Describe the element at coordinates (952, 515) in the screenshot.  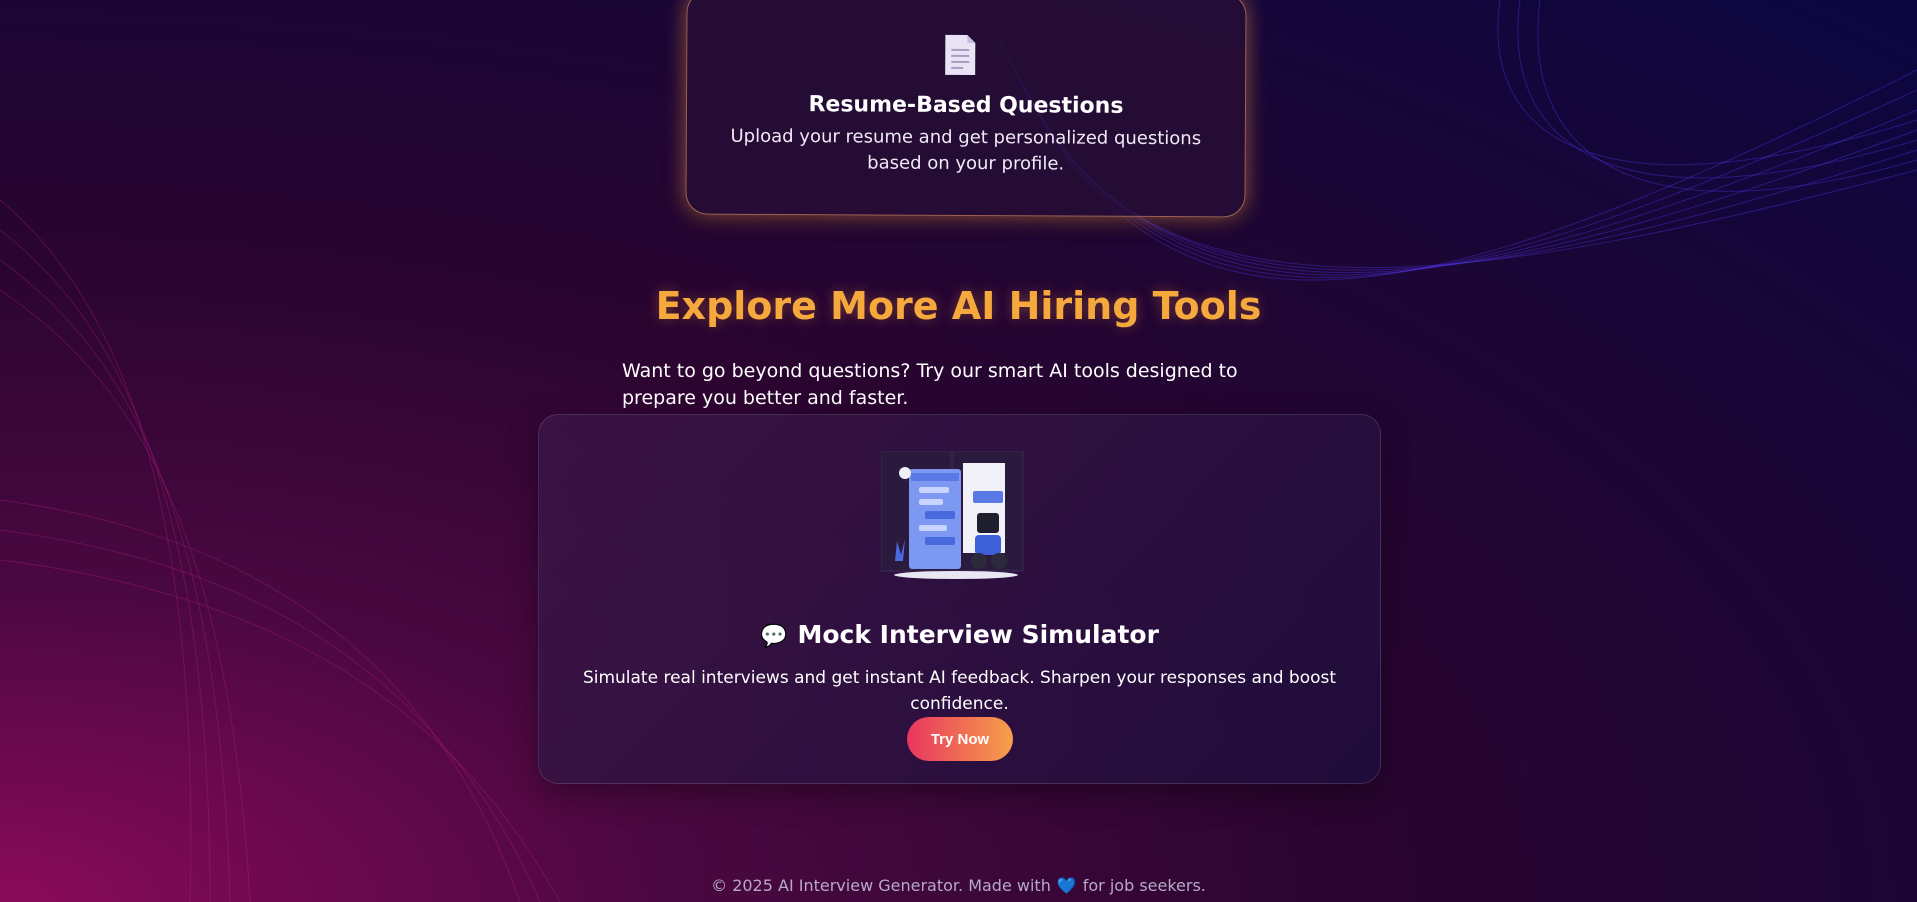
I see `chatbot-illustration` at that location.